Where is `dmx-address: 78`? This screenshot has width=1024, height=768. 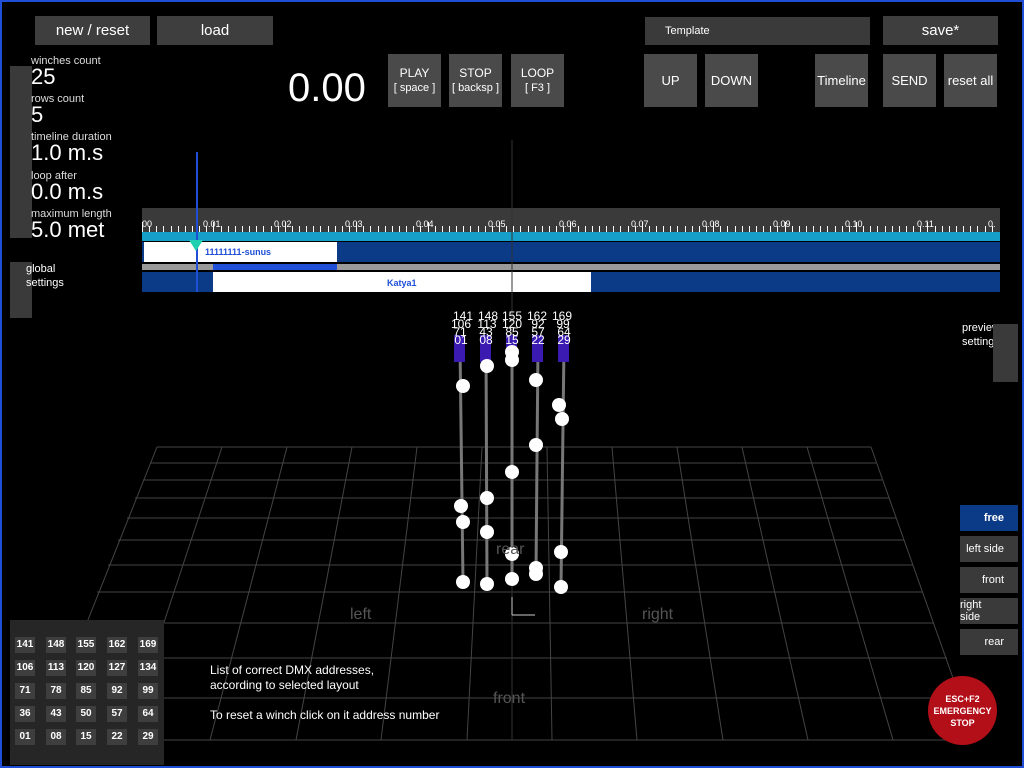
dmx-address: 78 is located at coordinates (56, 691).